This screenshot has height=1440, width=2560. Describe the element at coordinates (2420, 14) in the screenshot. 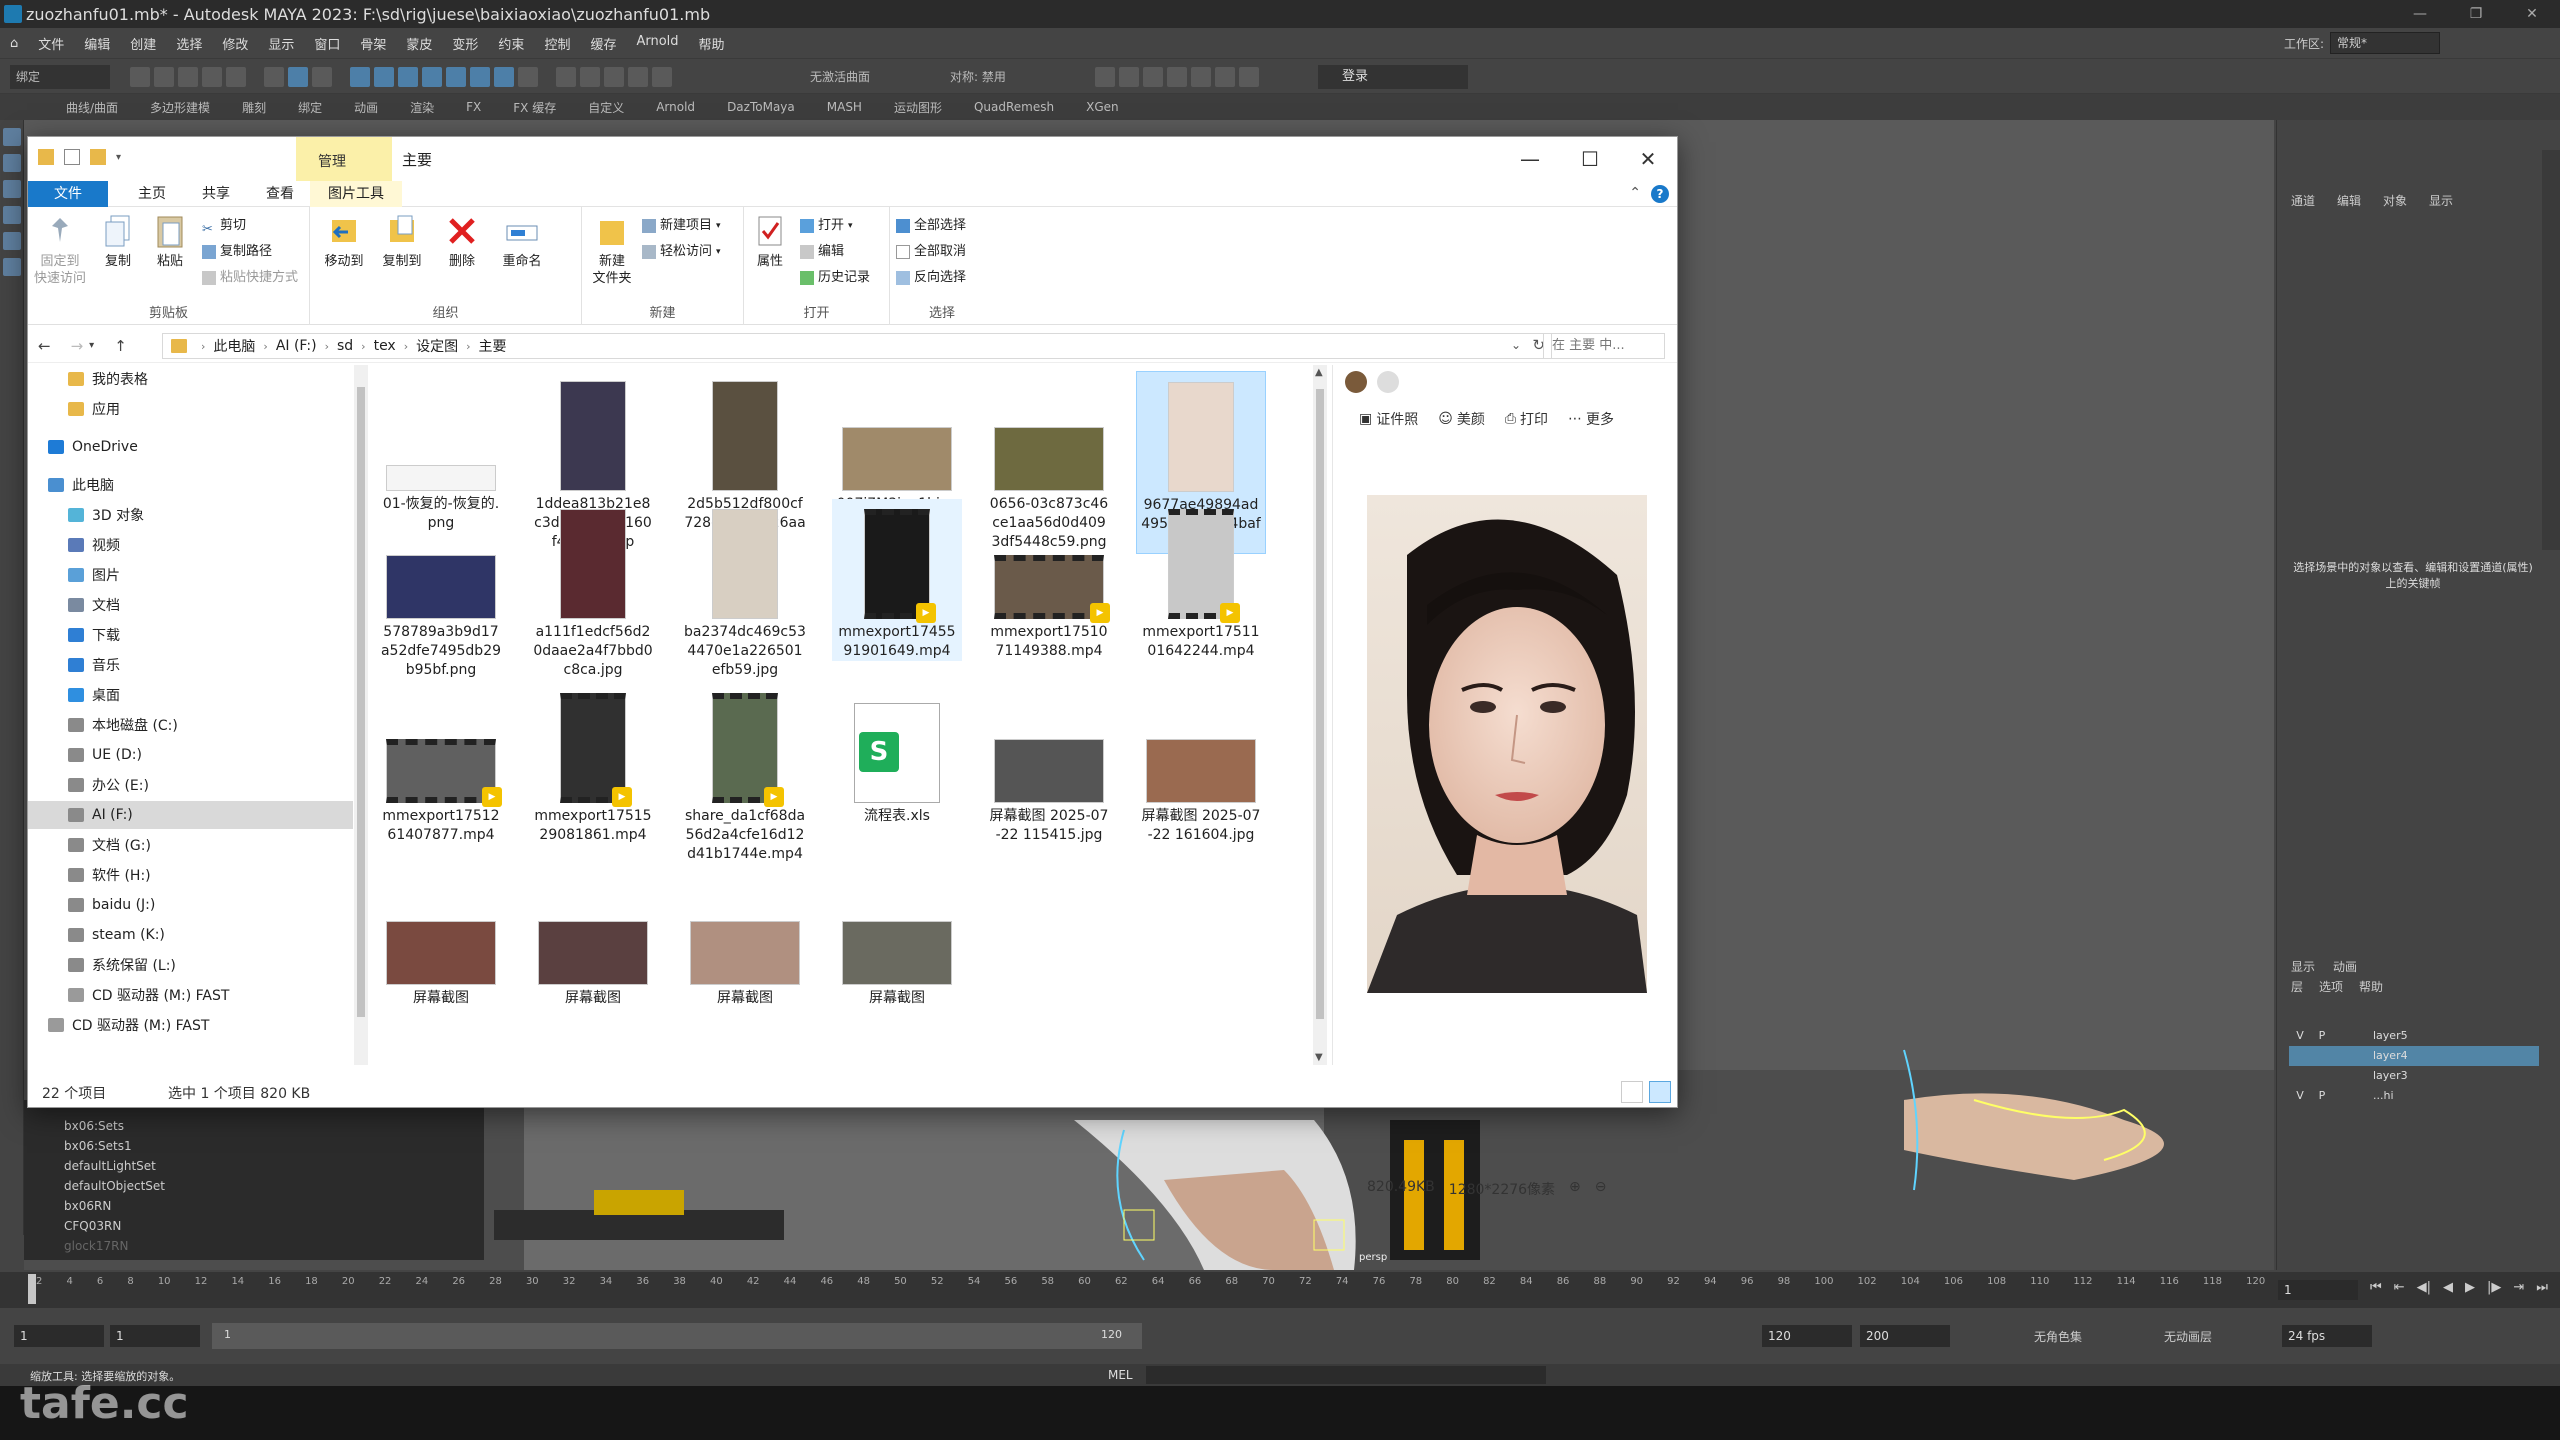

I see `maya-minimize-icon: —` at that location.